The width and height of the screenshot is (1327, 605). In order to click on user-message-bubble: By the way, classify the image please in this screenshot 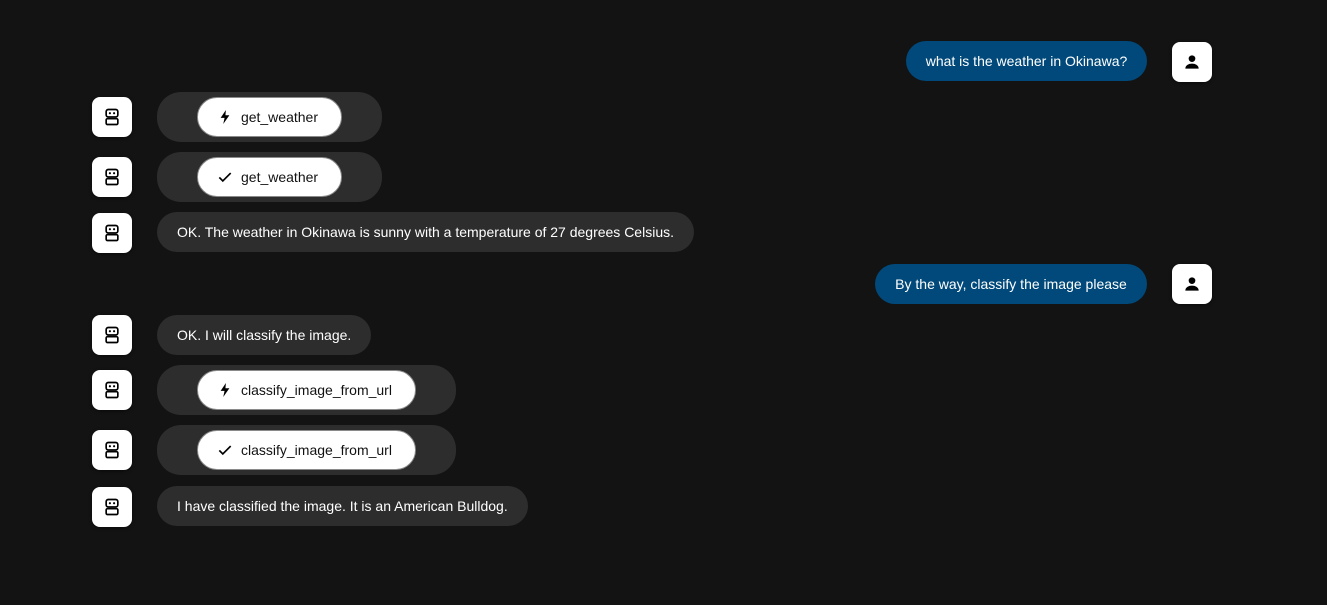, I will do `click(1011, 284)`.